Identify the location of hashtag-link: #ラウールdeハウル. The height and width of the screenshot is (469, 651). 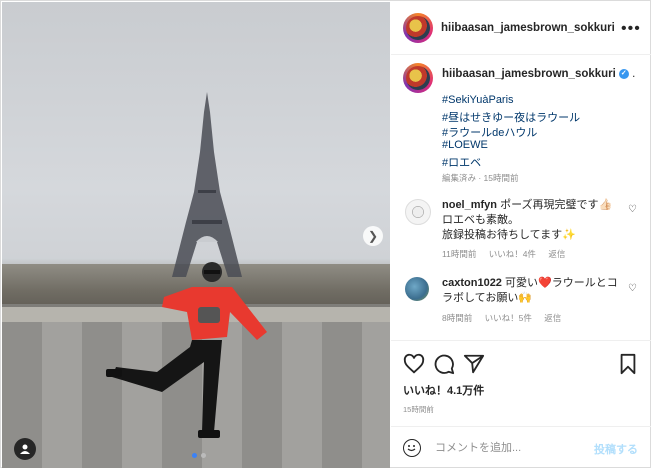
(489, 132).